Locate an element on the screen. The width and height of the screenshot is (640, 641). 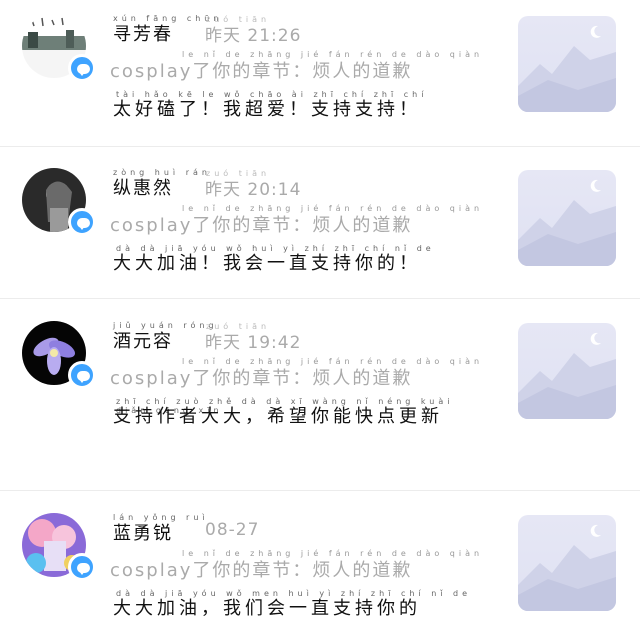
time-value: 08-27 is located at coordinates (232, 530).